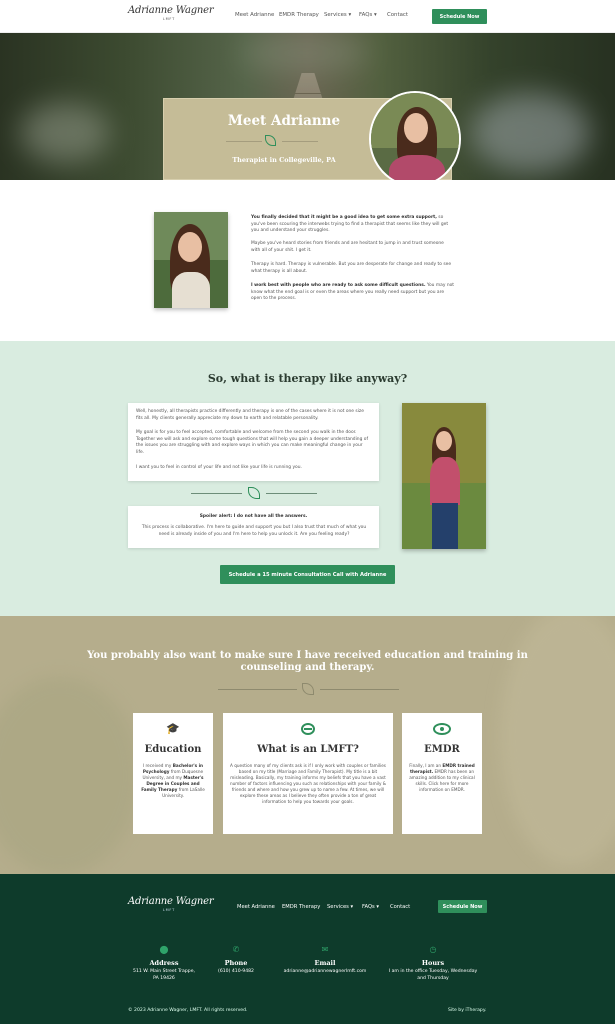  Describe the element at coordinates (325, 971) in the screenshot. I see `footer-email-value: adrianne@adriannewagnerlmft.com` at that location.